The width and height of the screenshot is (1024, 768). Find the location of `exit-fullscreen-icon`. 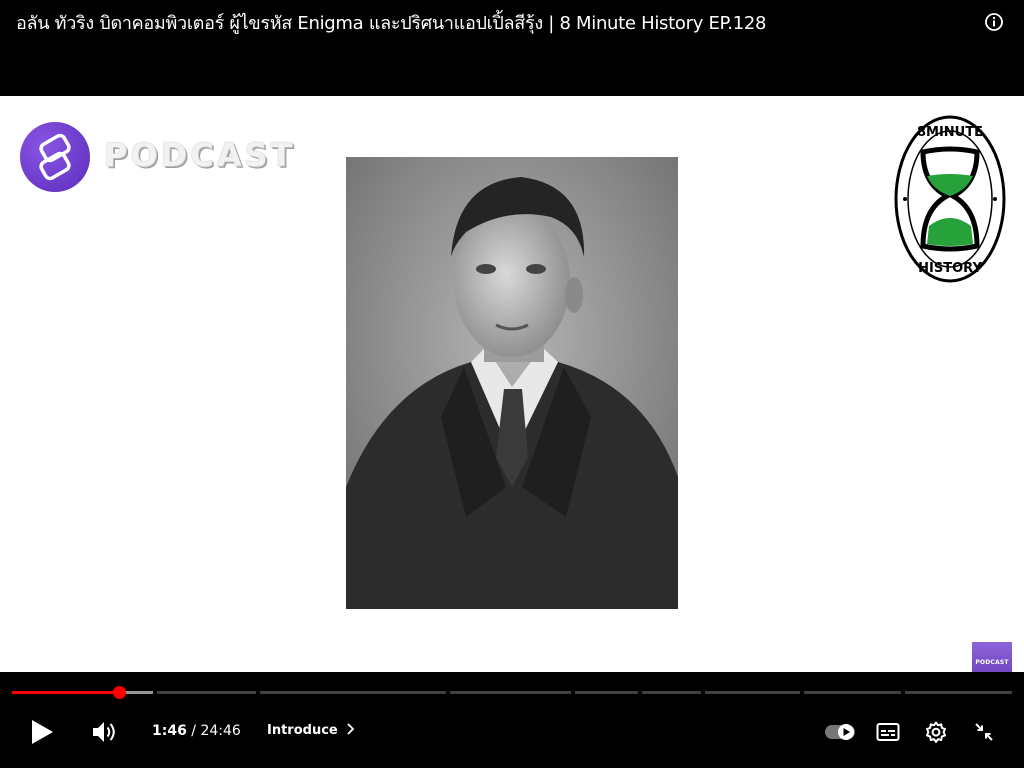

exit-fullscreen-icon is located at coordinates (984, 732).